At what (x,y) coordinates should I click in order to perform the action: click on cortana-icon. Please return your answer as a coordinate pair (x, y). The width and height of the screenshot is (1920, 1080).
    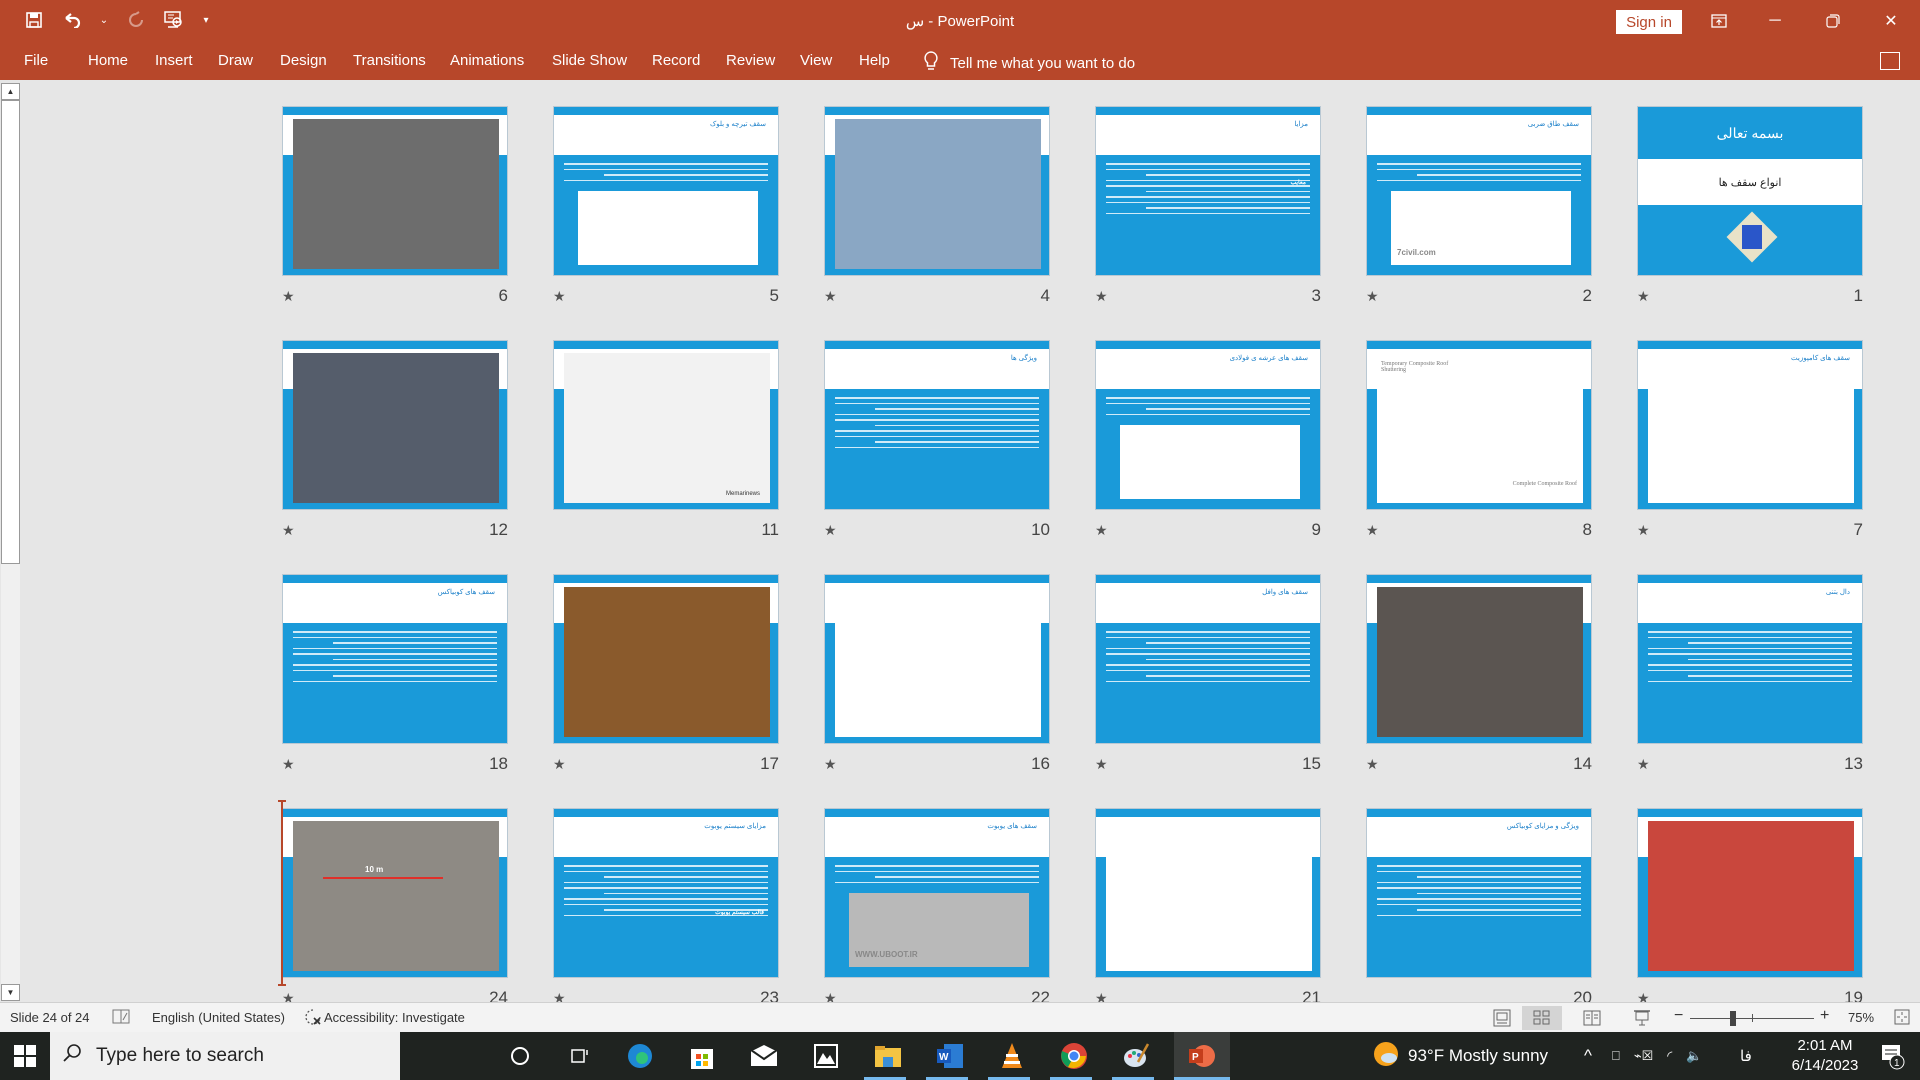
    Looking at the image, I should click on (520, 1056).